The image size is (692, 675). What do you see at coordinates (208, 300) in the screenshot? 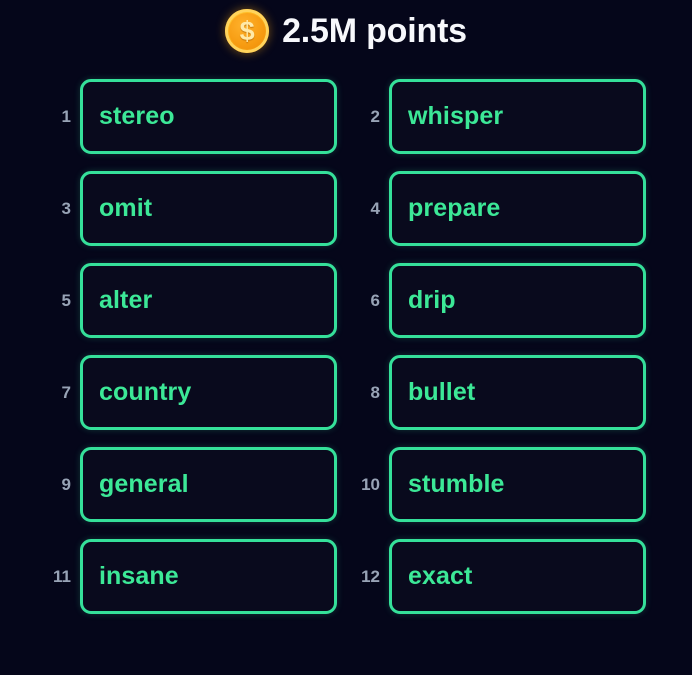
I see `word-box: alter` at bounding box center [208, 300].